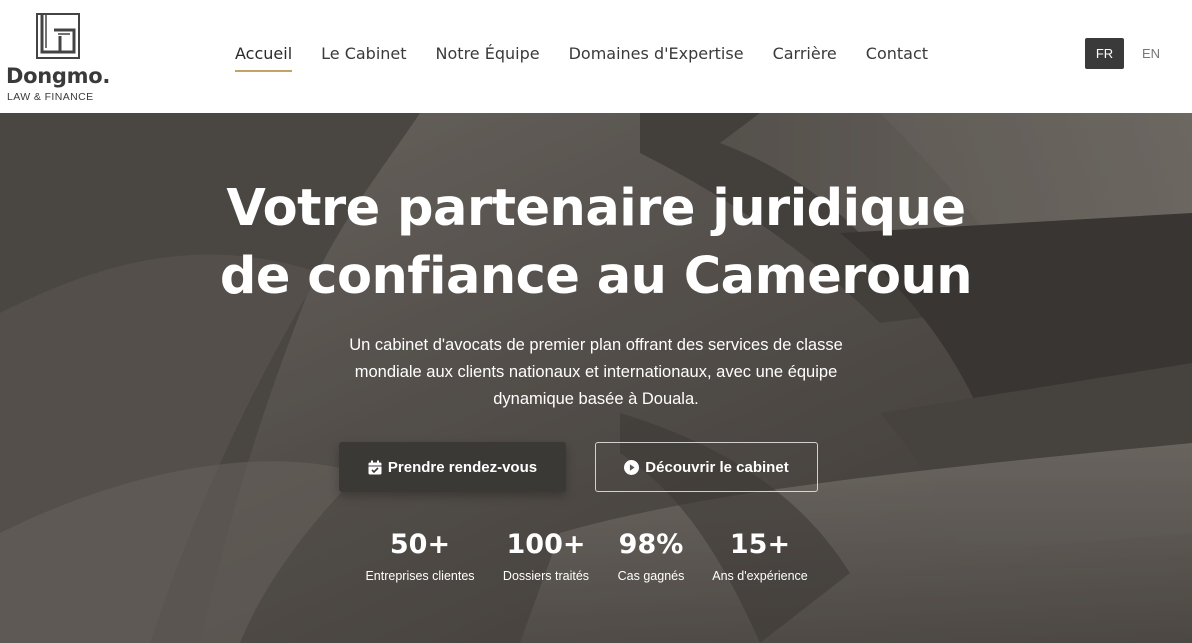 This screenshot has height=643, width=1192. I want to click on nav-item-label: Le Cabinet, so click(364, 53).